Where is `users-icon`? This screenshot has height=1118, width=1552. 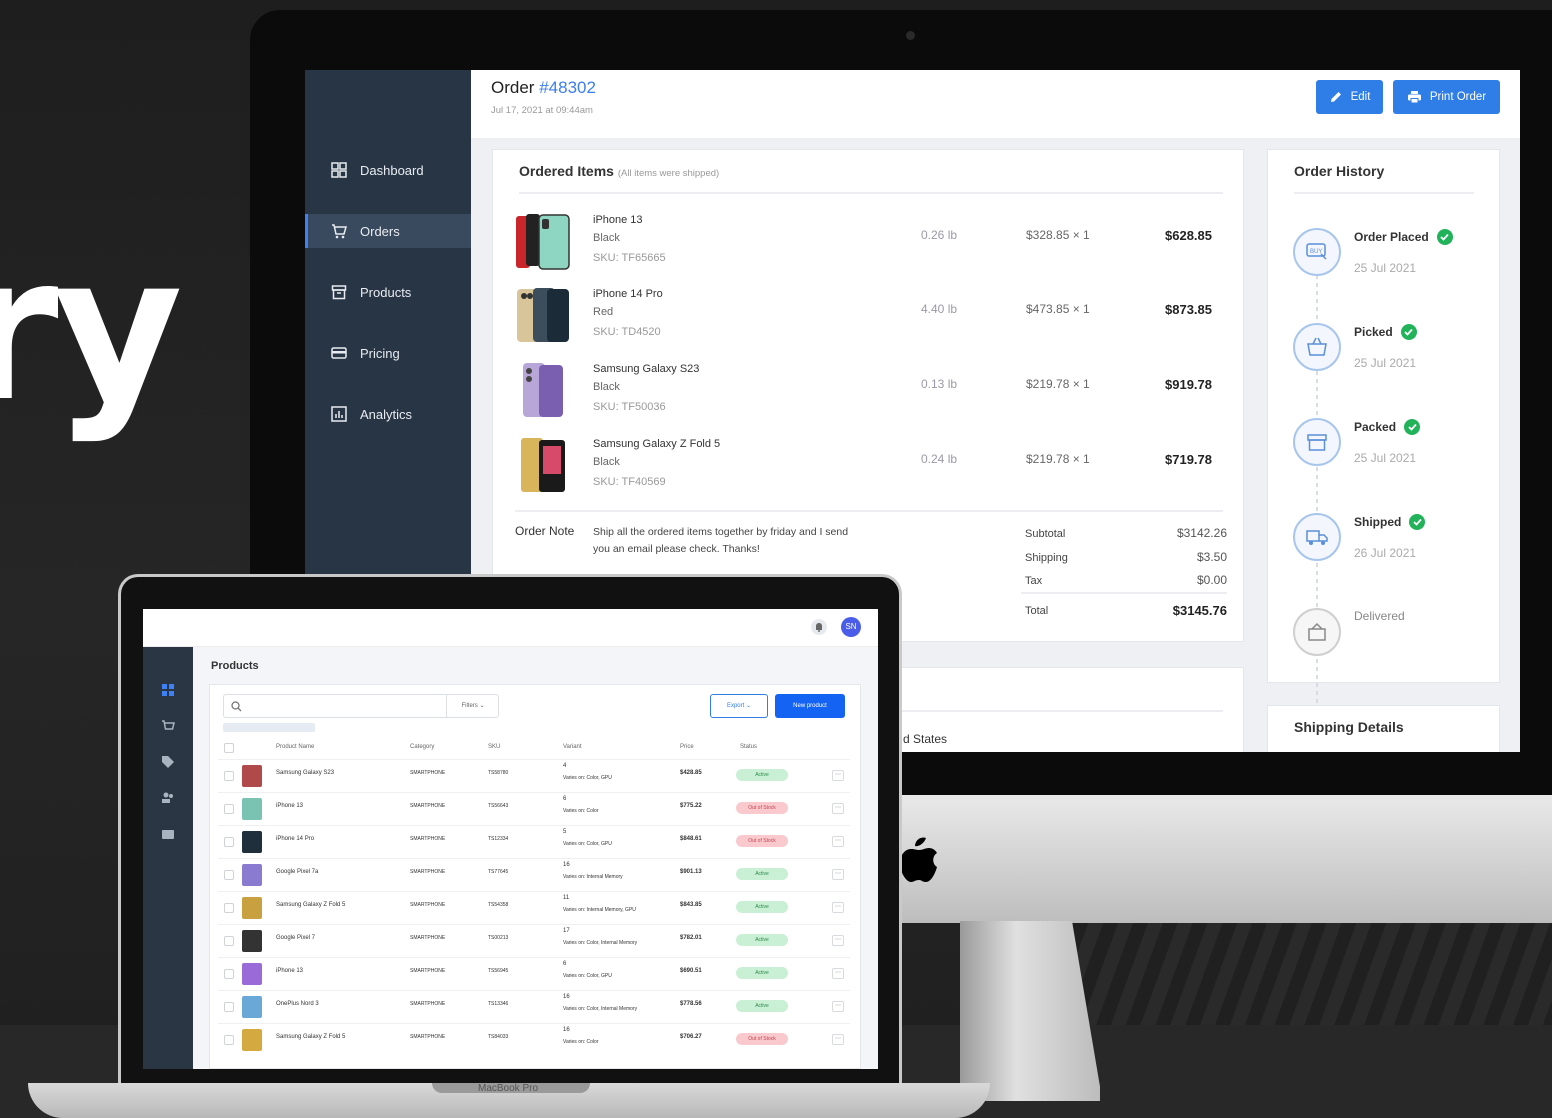
users-icon is located at coordinates (168, 798).